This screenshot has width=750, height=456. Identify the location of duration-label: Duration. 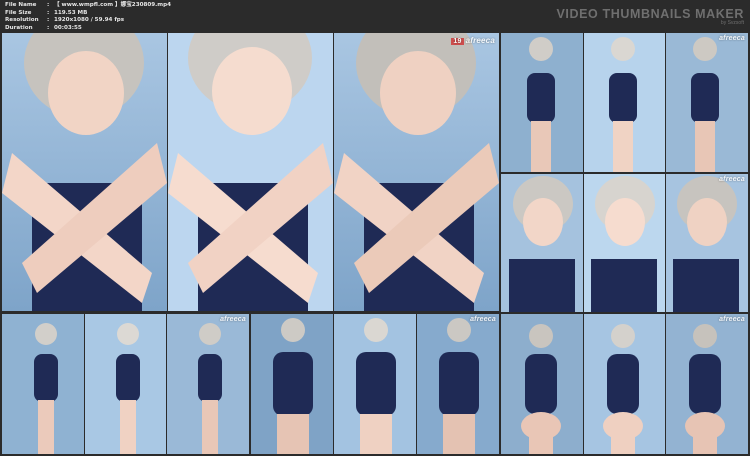
(19, 27).